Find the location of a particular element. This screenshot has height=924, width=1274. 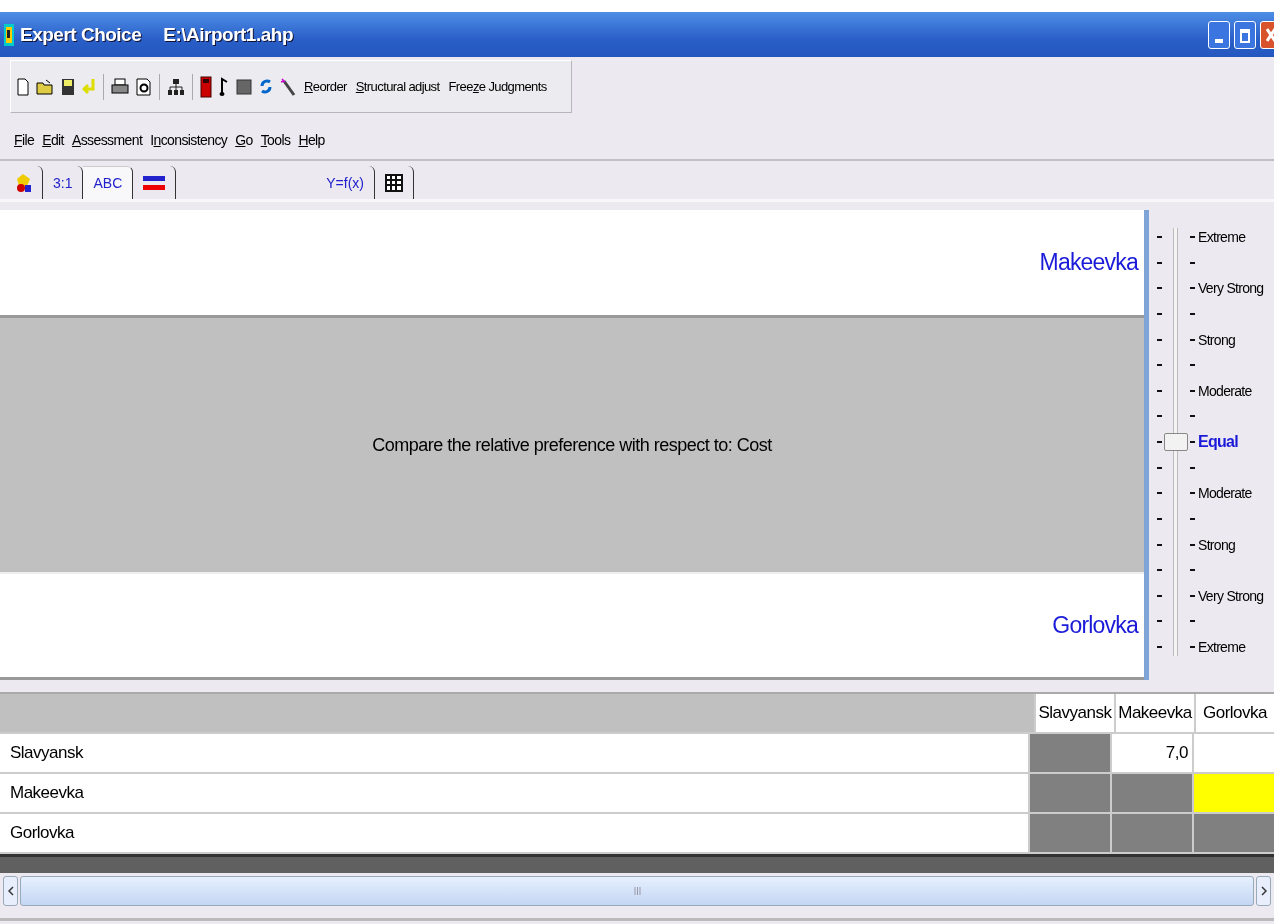

grid-icon is located at coordinates (394, 182).